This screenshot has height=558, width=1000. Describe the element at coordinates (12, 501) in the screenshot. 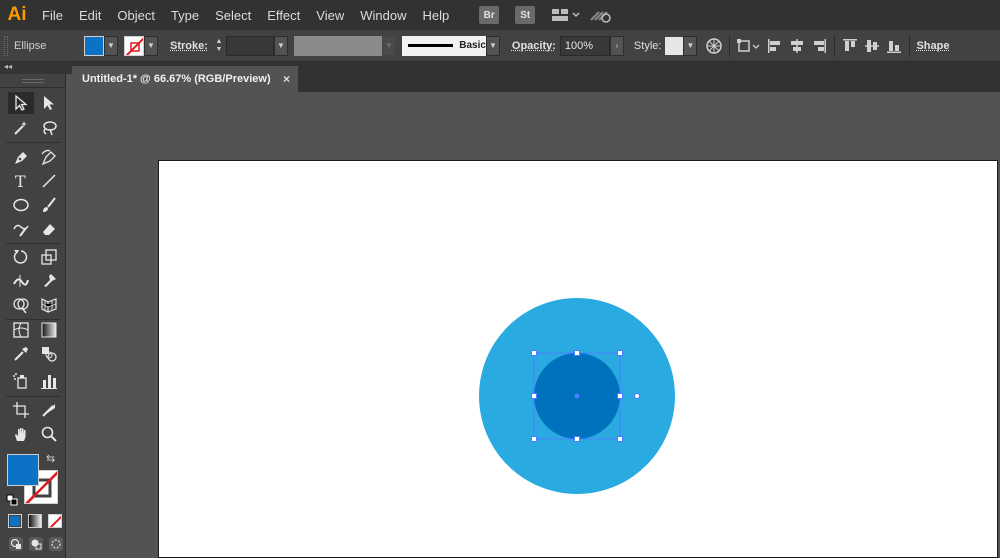

I see `default-fill-stroke-icon` at that location.